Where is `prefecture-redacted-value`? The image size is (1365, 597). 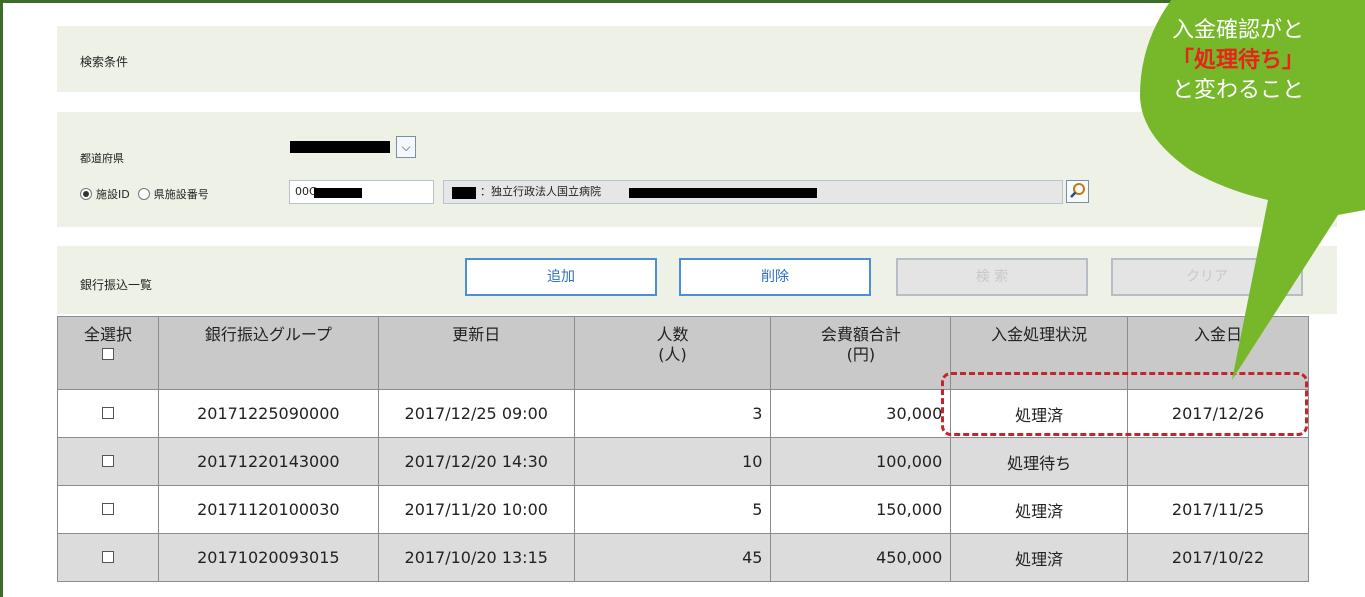 prefecture-redacted-value is located at coordinates (340, 147).